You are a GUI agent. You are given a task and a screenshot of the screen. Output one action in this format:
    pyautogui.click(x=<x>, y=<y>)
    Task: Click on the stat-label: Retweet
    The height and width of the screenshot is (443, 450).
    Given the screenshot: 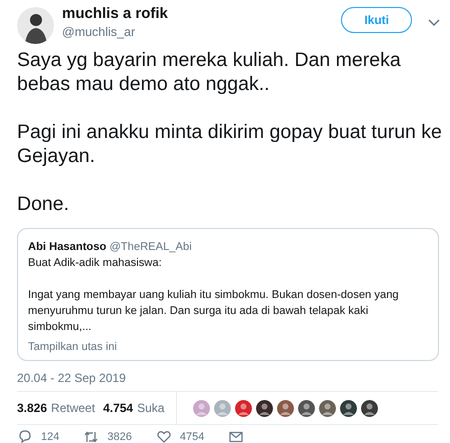 What is the action you would take?
    pyautogui.click(x=73, y=408)
    